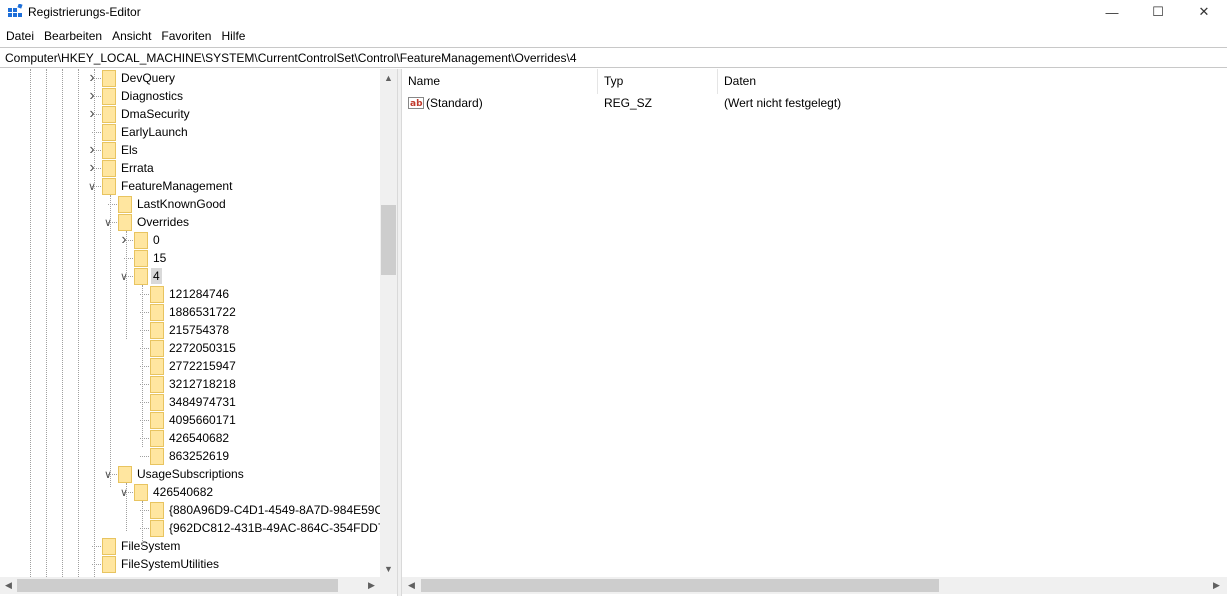  Describe the element at coordinates (148, 78) in the screenshot. I see `tree-item-label: DevQuery` at that location.